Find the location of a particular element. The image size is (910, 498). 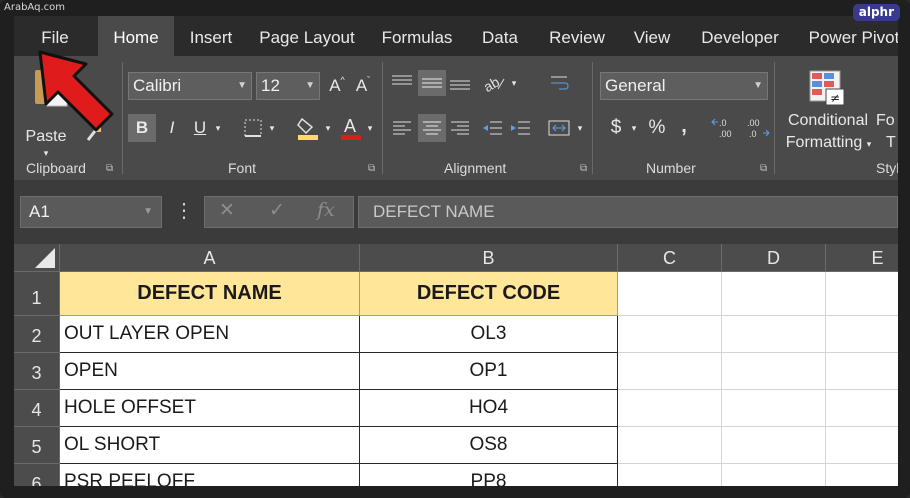

cell-d3 is located at coordinates (774, 371).